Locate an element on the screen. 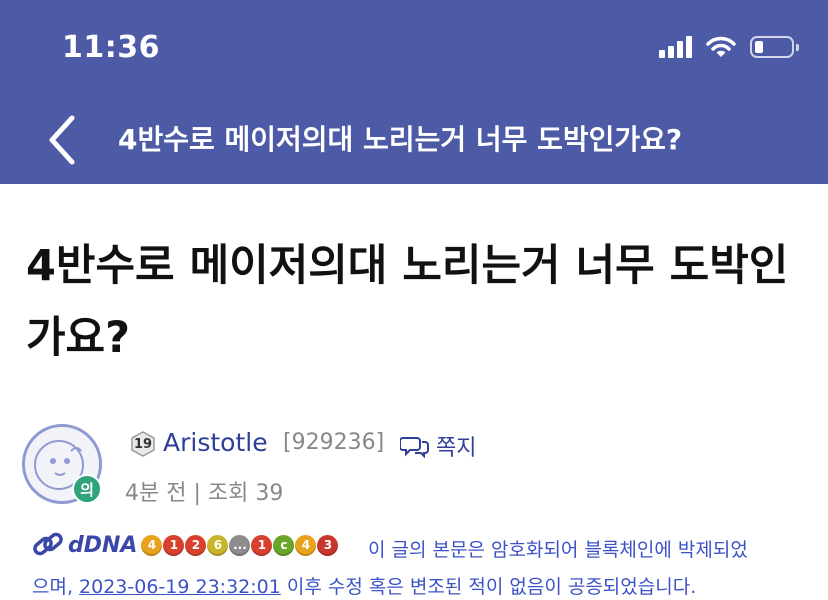 The width and height of the screenshot is (828, 600). battery-icon is located at coordinates (774, 47).